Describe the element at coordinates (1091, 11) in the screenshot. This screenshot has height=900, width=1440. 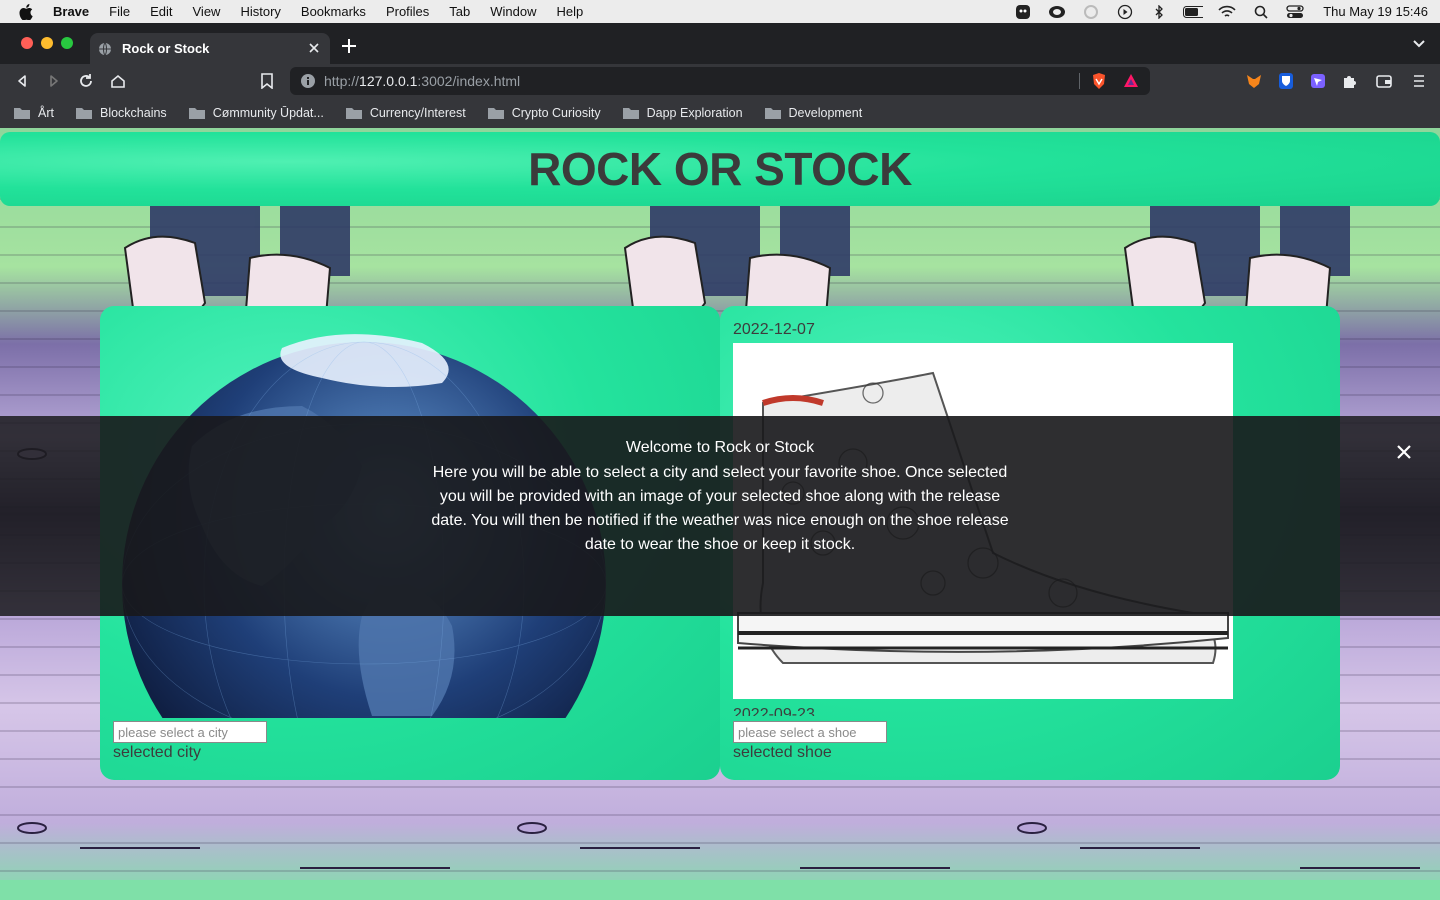
I see `spinner-icon` at that location.